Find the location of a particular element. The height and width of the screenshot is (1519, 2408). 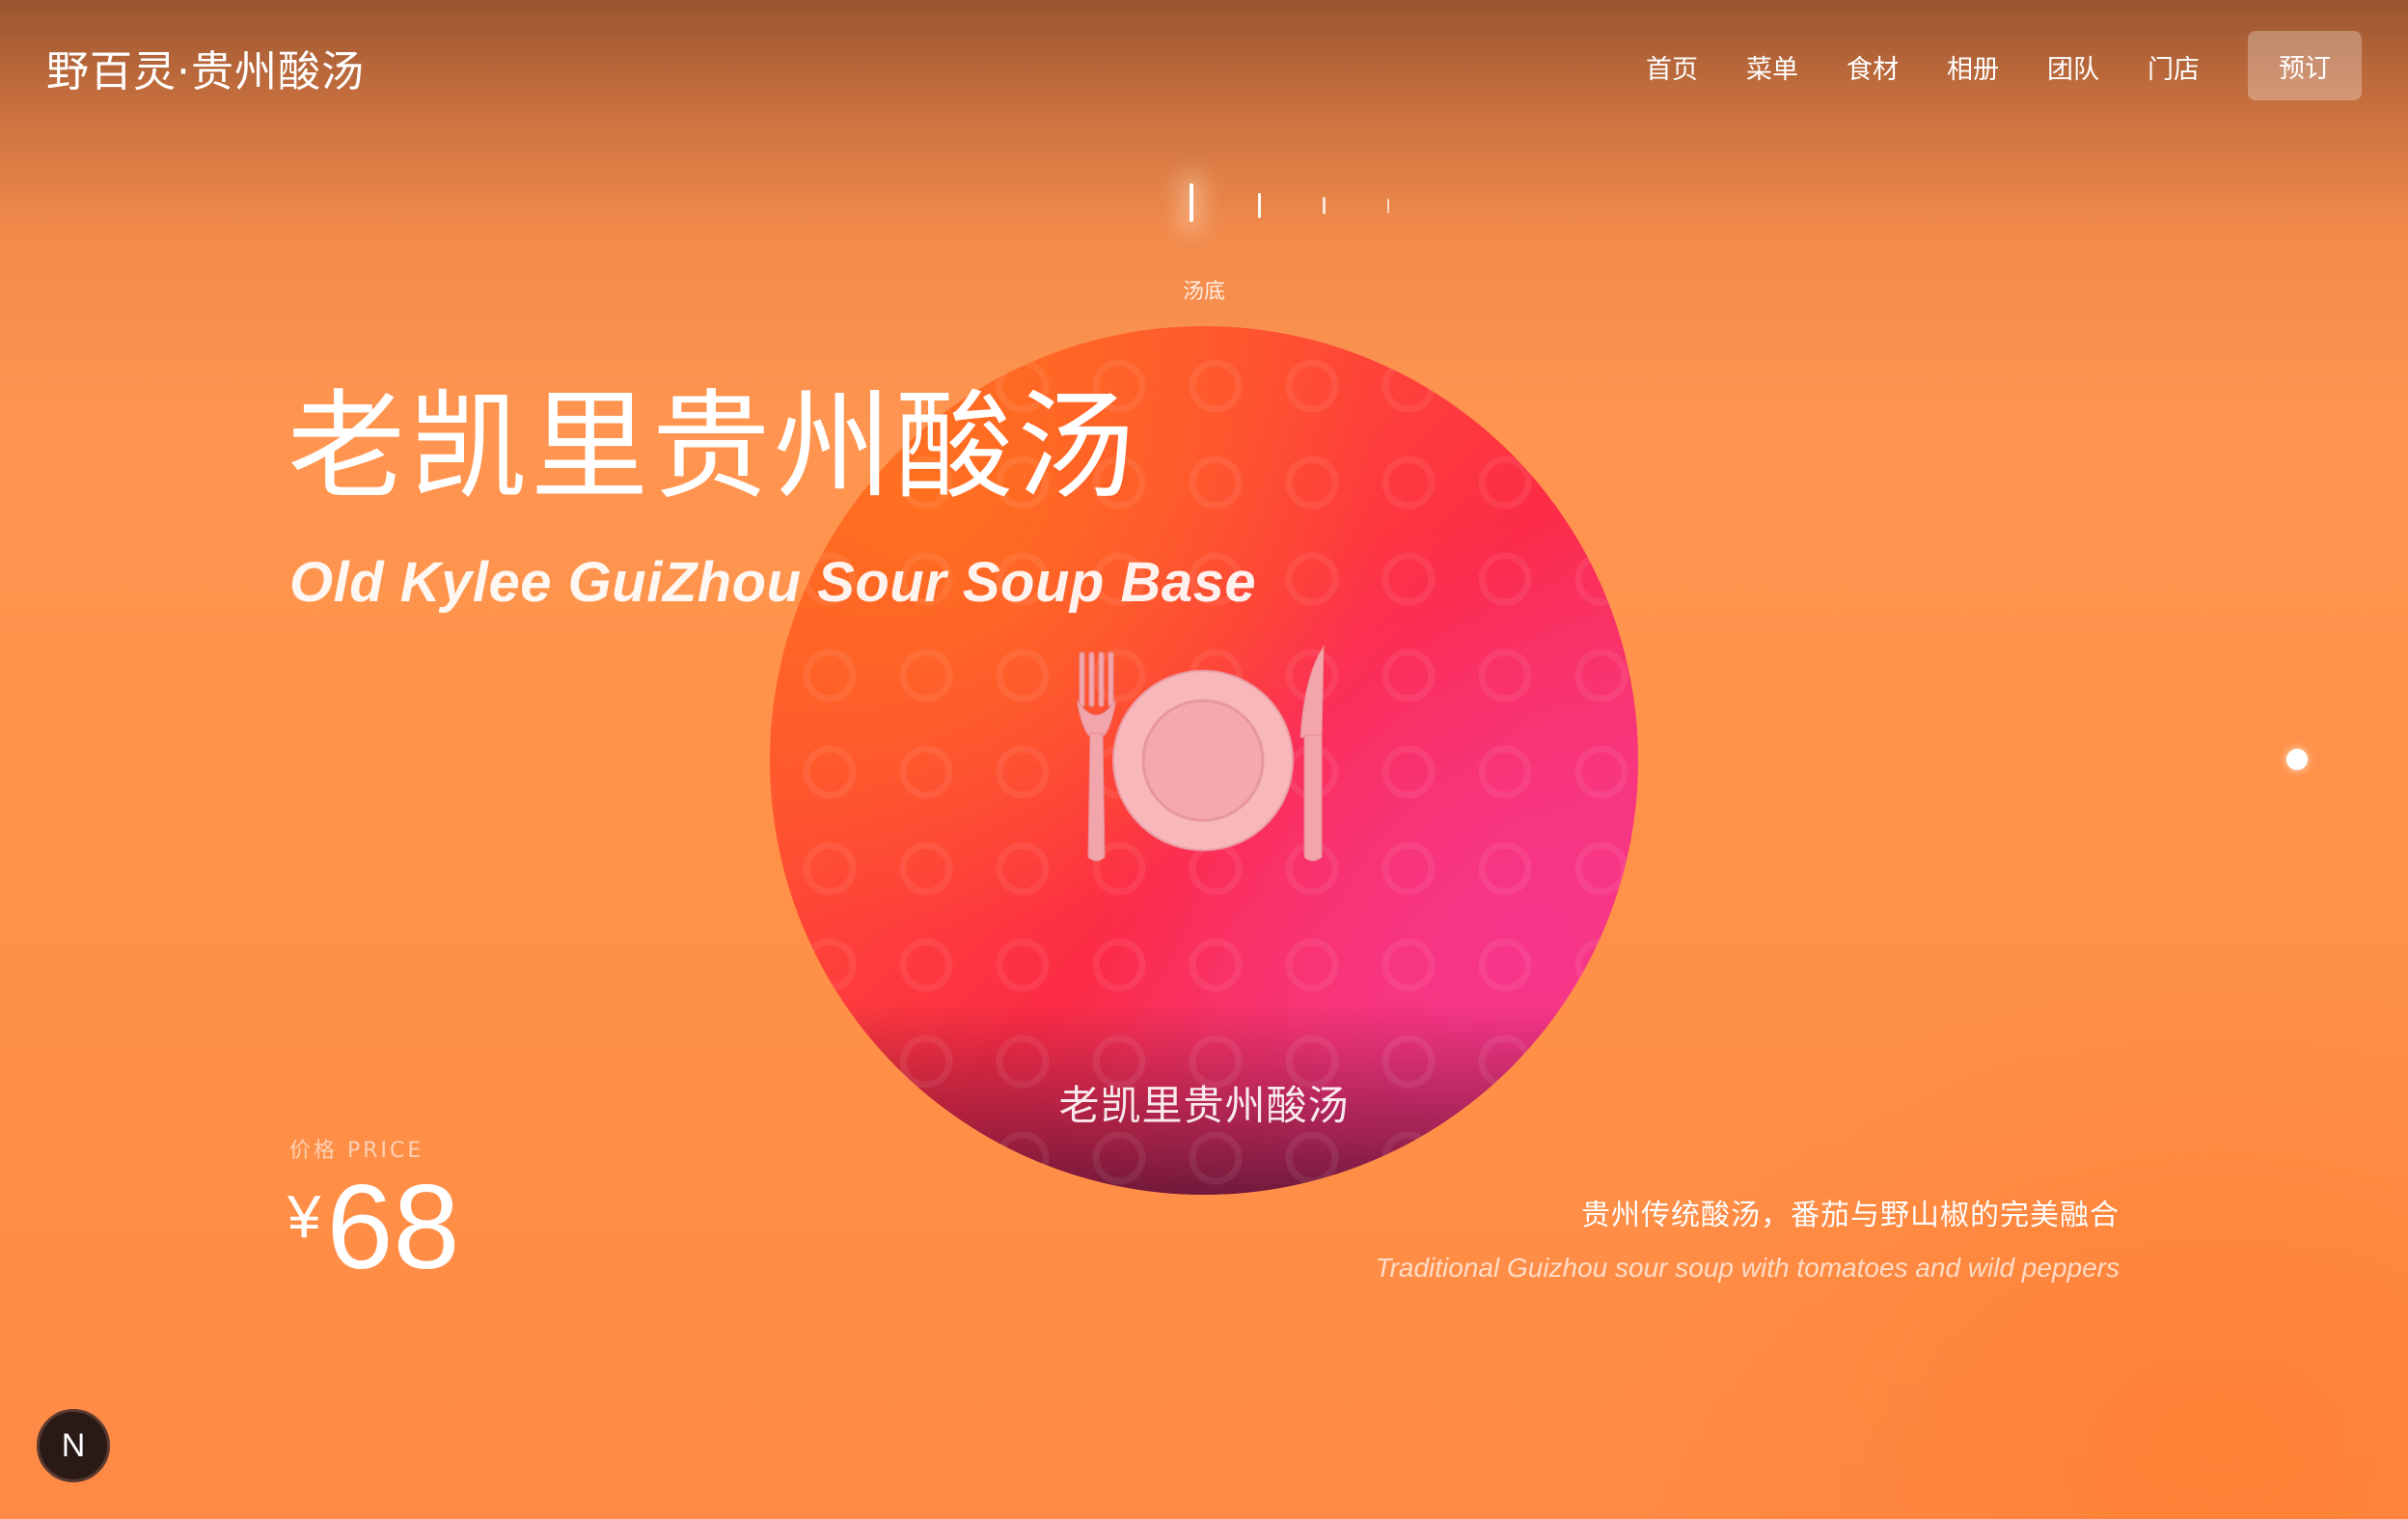

price: ¥ 68 is located at coordinates (373, 1227).